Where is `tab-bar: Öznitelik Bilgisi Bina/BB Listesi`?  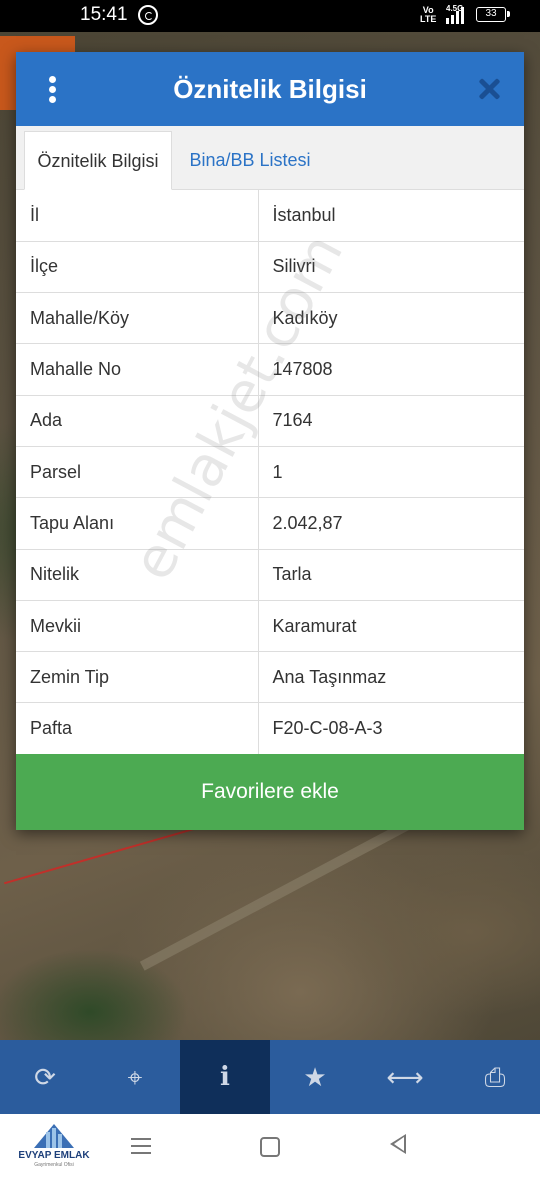
tab-bar: Öznitelik Bilgisi Bina/BB Listesi is located at coordinates (270, 158).